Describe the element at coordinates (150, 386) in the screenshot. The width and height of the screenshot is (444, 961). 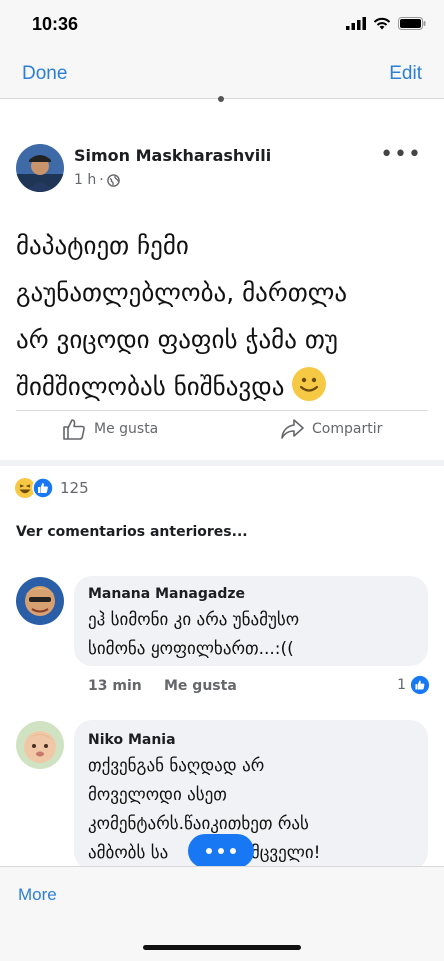
I see `post-text-last: შიმშილობას ნიშნავდა` at that location.